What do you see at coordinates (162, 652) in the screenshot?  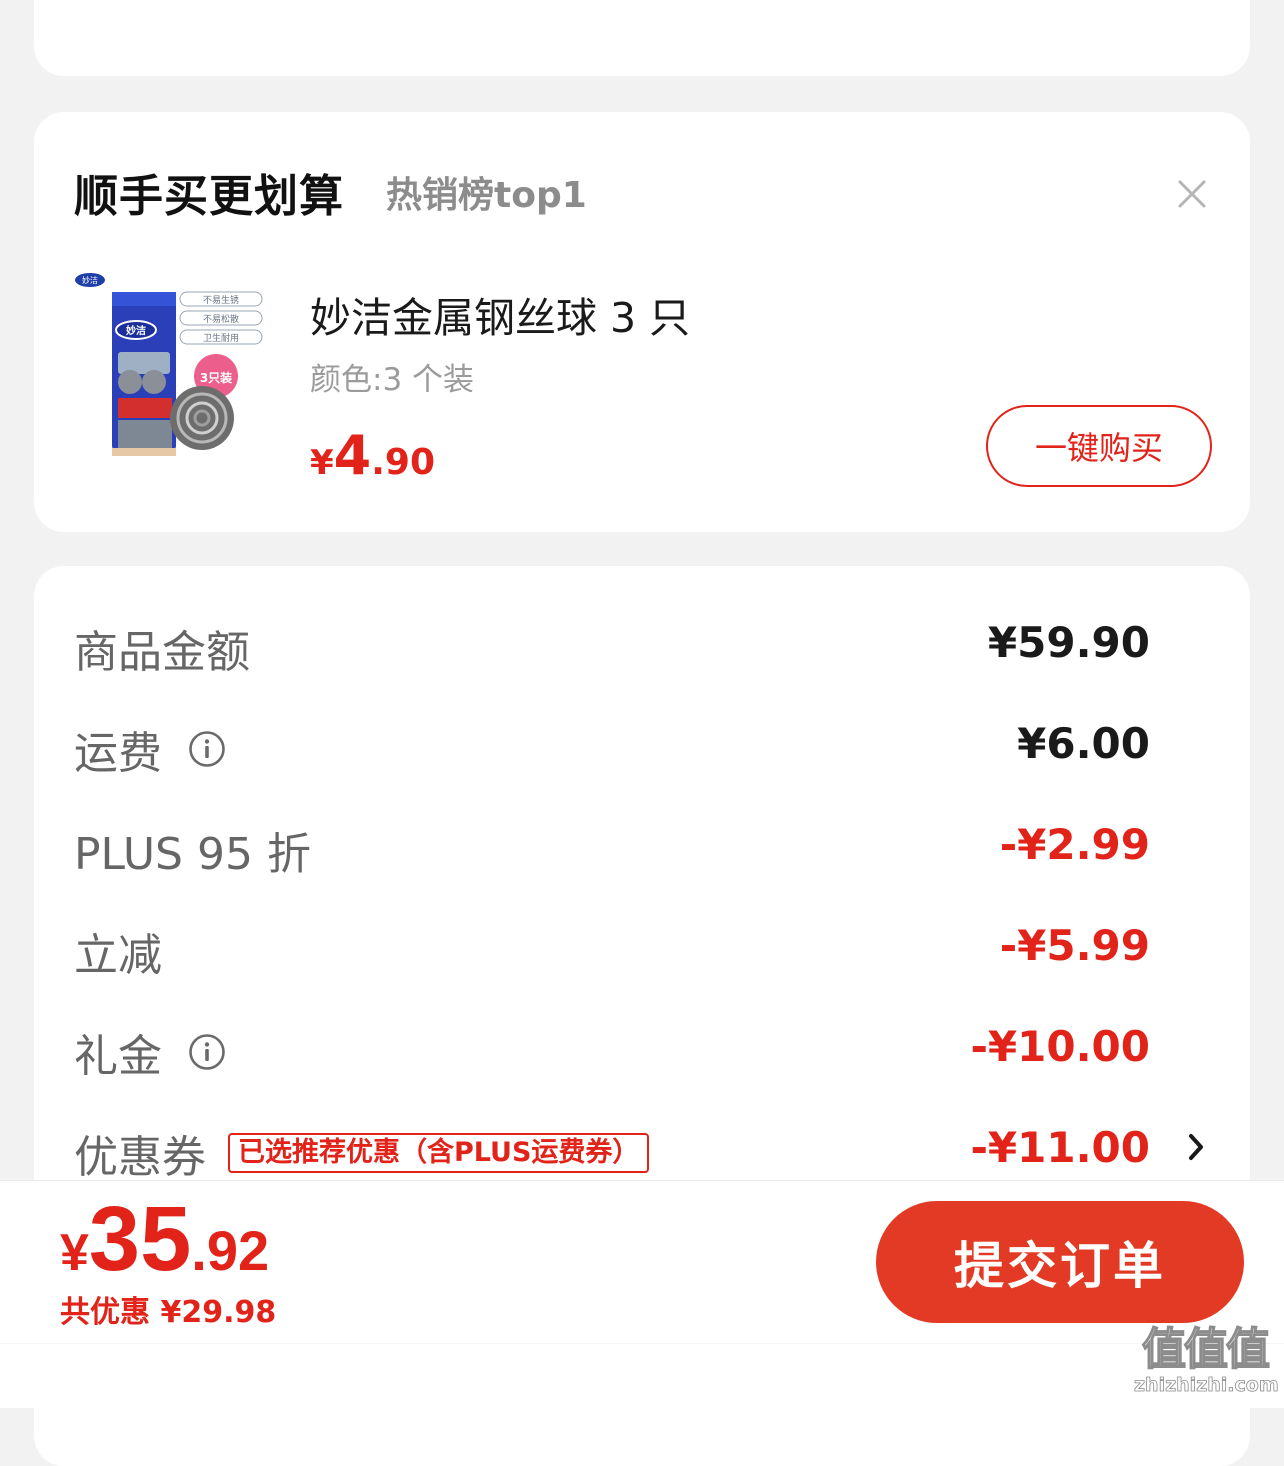 I see `summary-label-subtotal: 商品金额` at bounding box center [162, 652].